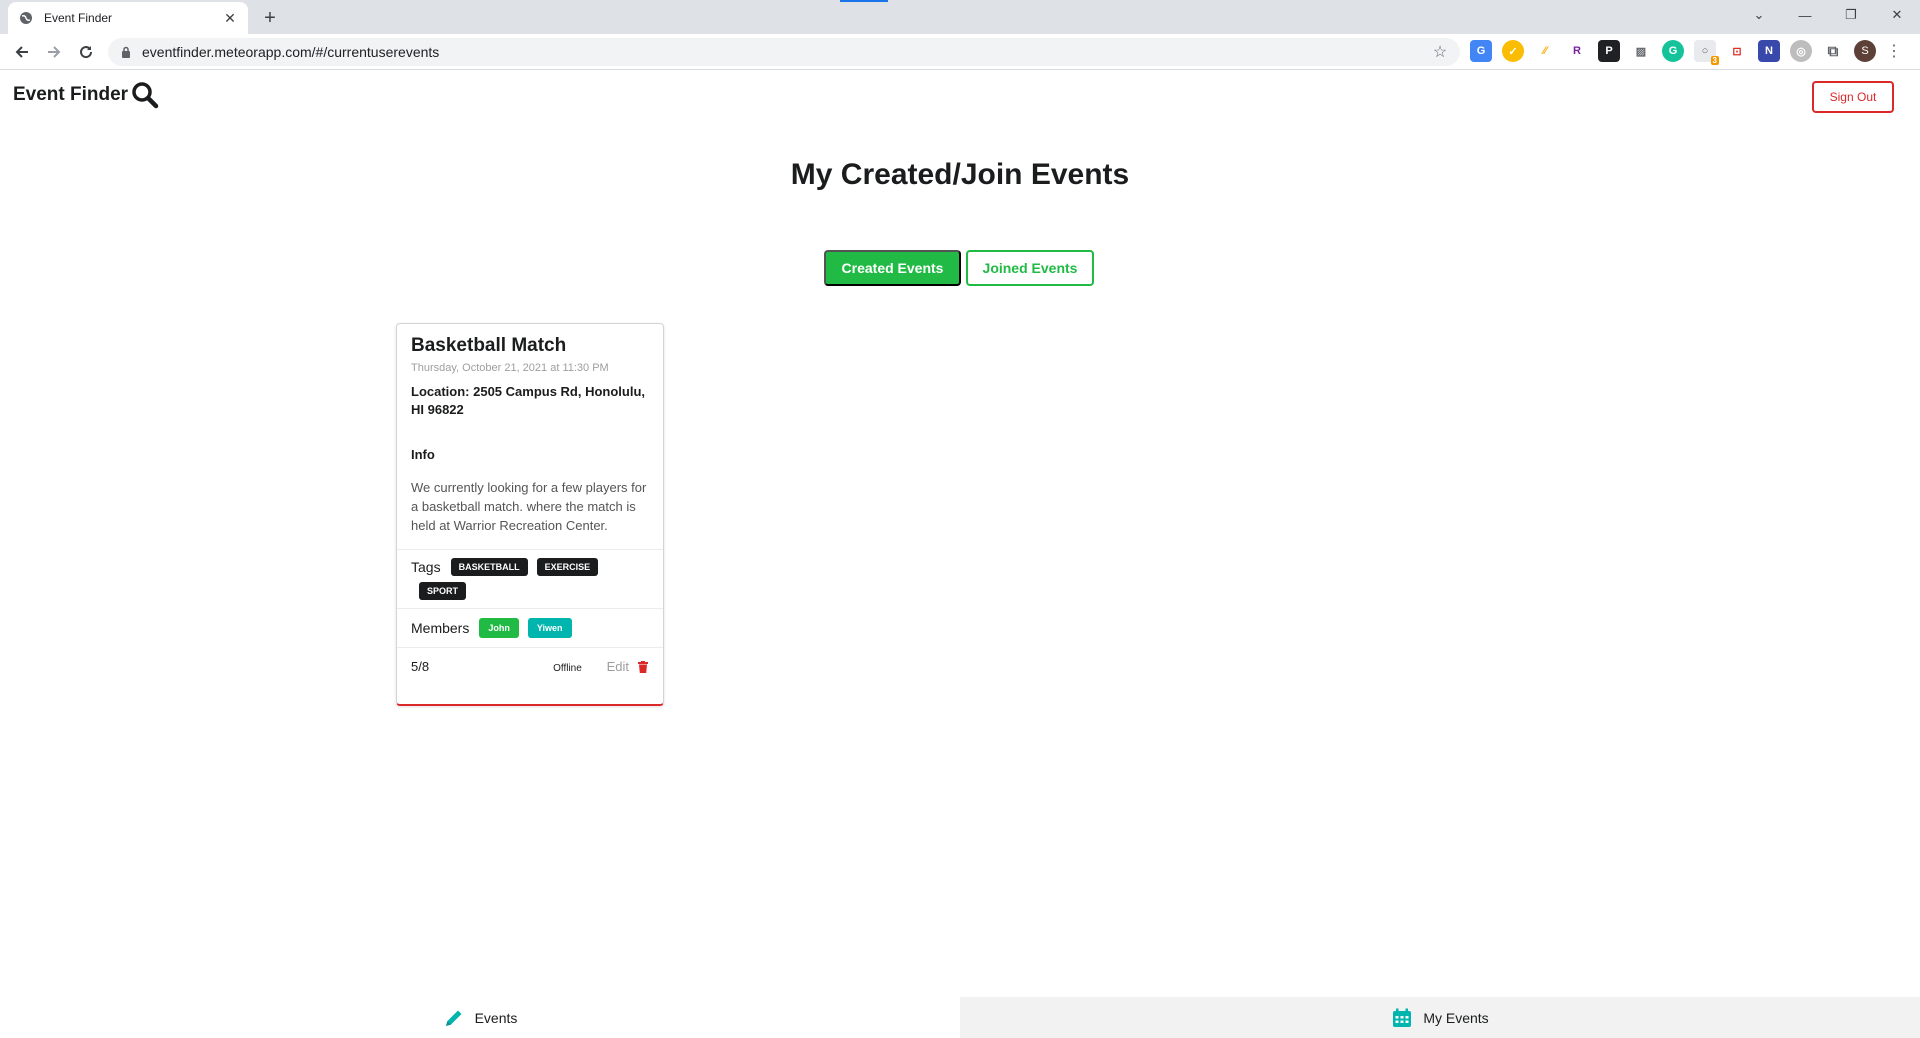  I want to click on nav-events-label: Events, so click(496, 1017).